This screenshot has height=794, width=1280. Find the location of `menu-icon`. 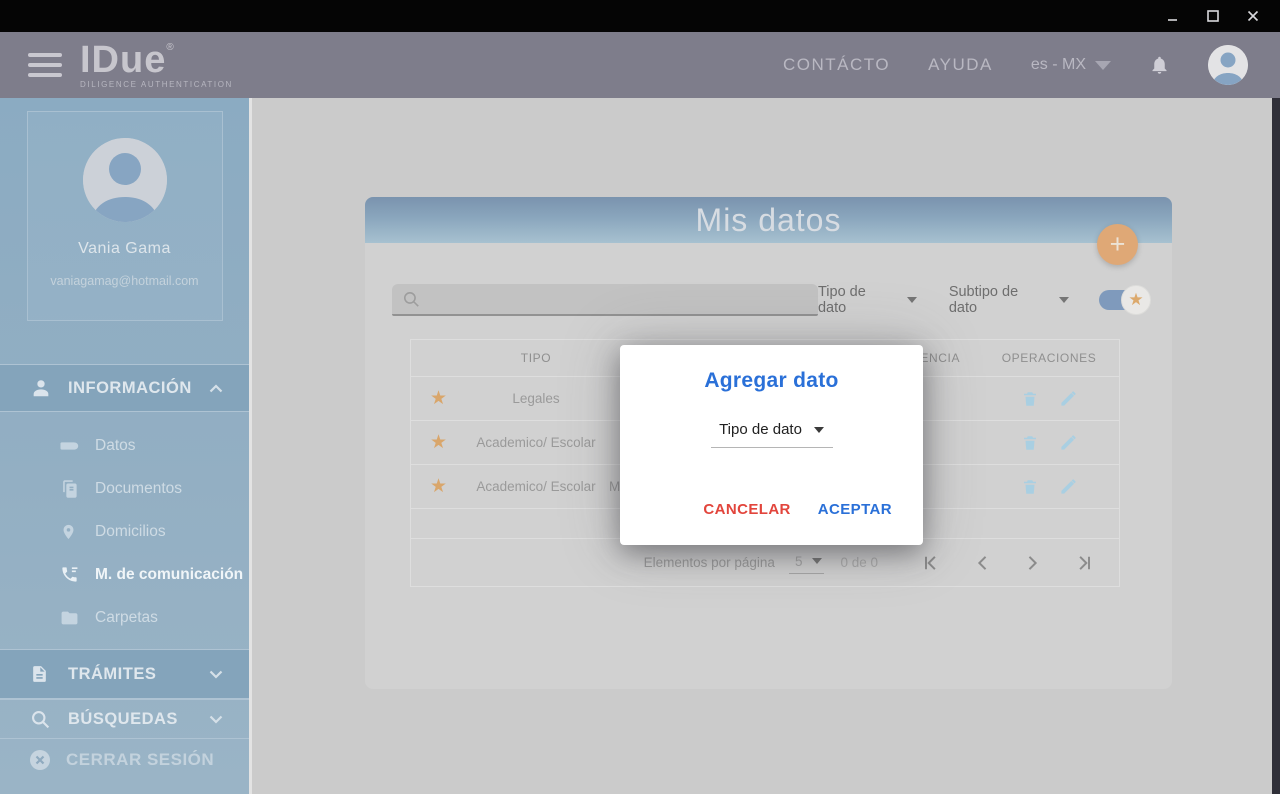

menu-icon is located at coordinates (45, 65).